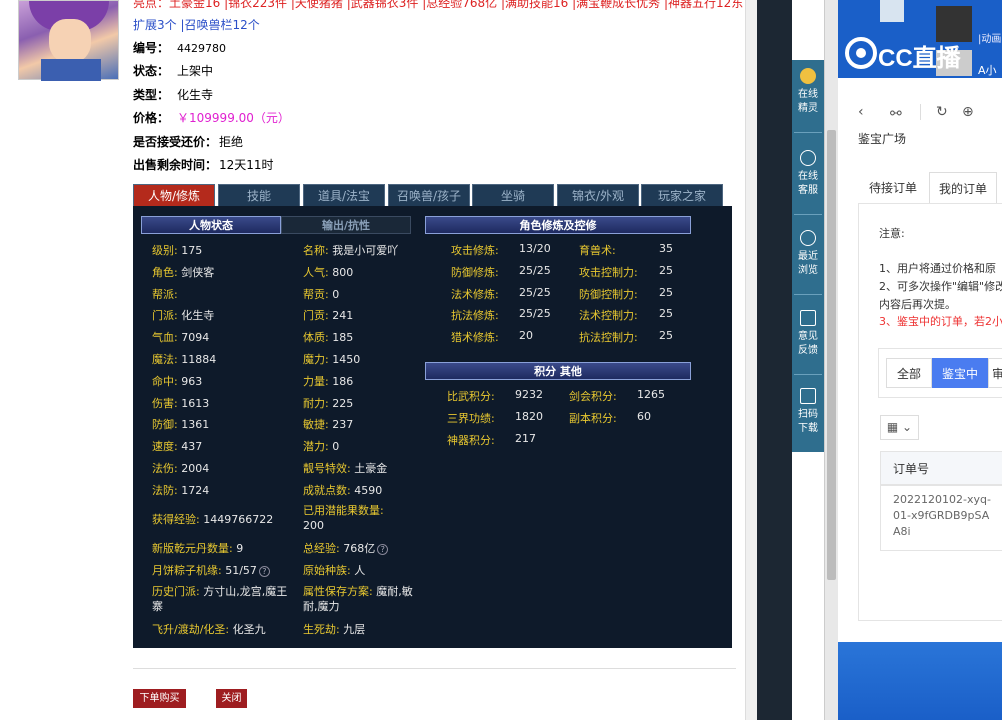 The image size is (1002, 720). Describe the element at coordinates (328, 425) in the screenshot. I see `stat-row: 敏捷: 237` at that location.